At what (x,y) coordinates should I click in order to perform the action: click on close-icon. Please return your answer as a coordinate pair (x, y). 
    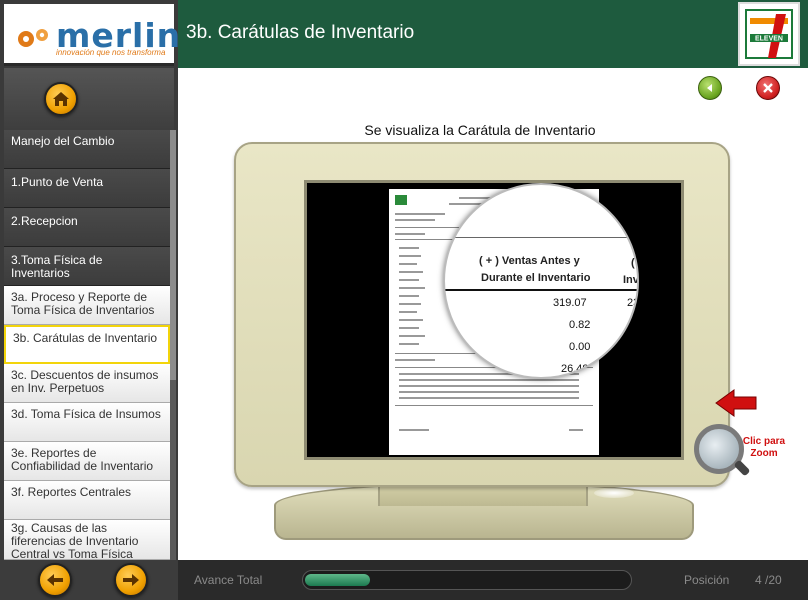
    Looking at the image, I should click on (768, 88).